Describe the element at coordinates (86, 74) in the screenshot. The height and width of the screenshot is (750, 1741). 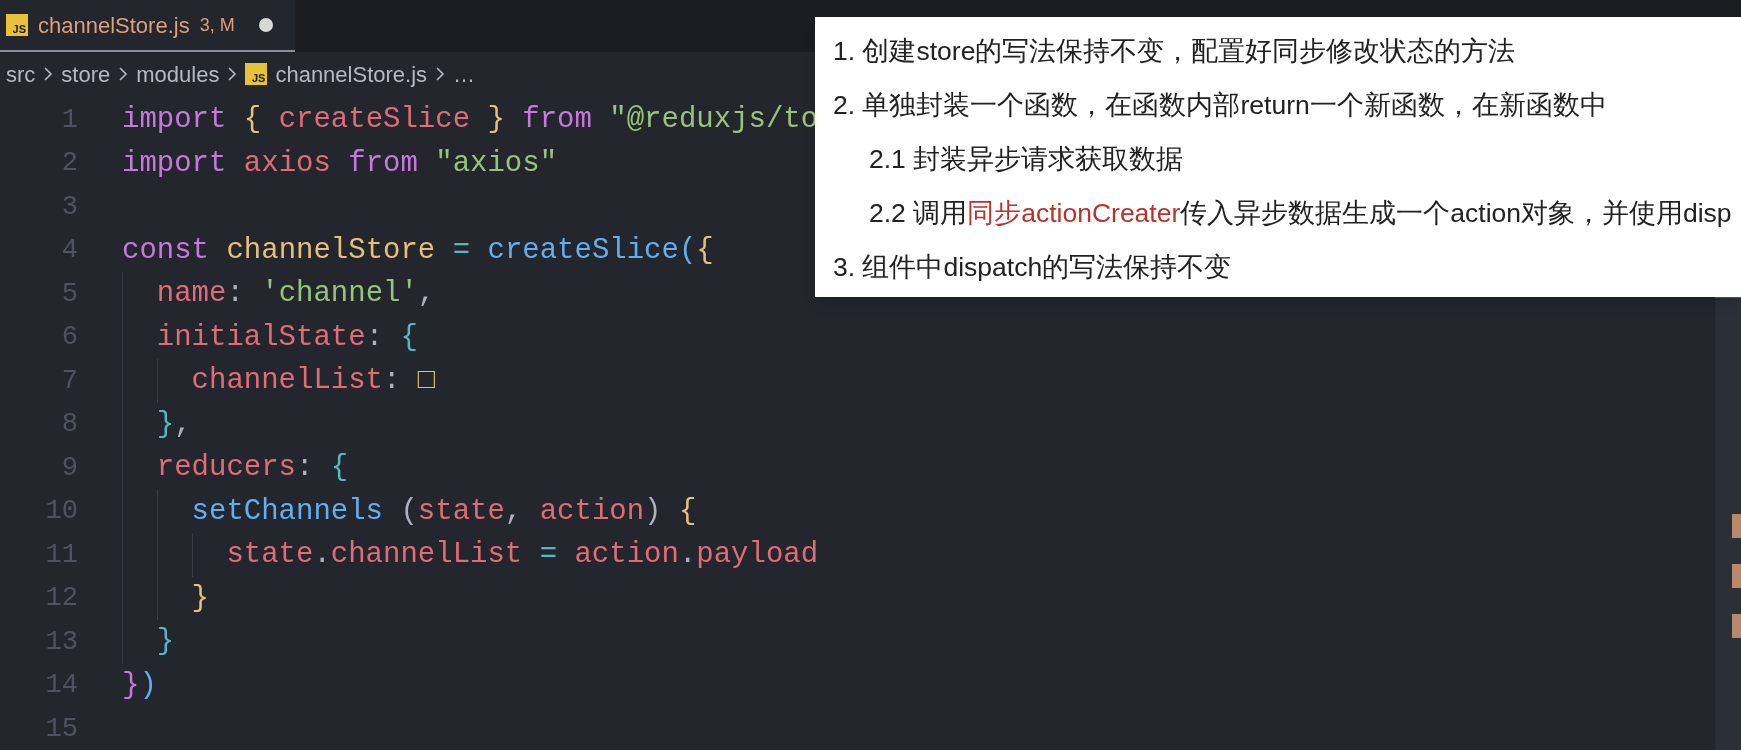
I see `breadcrumb-item: store` at that location.